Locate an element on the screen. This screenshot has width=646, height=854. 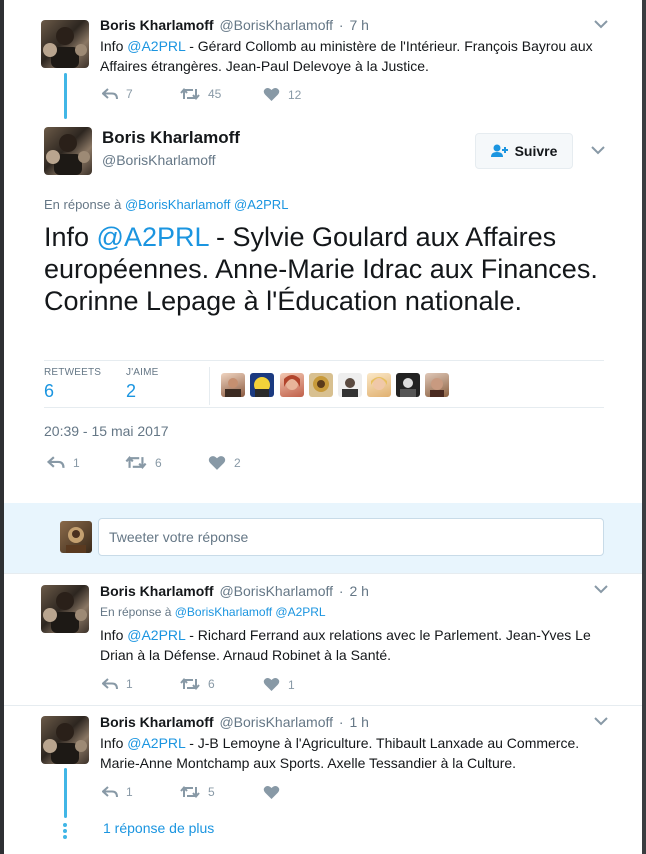
like-button: 2 is located at coordinates (224, 463).